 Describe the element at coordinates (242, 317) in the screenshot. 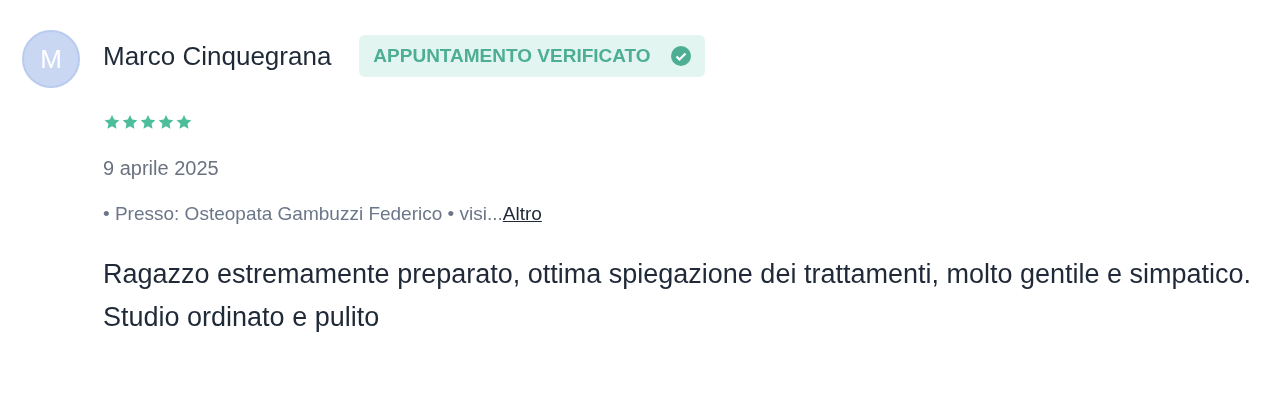

I see `review-text: Studio ordinato e pulito` at that location.